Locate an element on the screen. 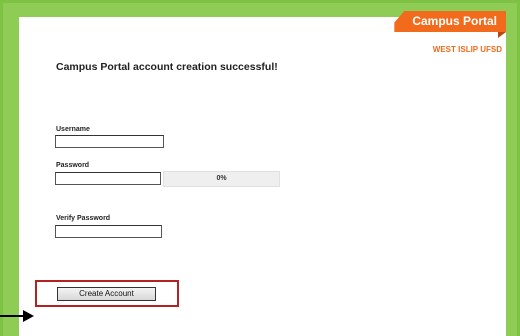 The height and width of the screenshot is (336, 520). campus-portal-tab: Campus Portal is located at coordinates (450, 21).